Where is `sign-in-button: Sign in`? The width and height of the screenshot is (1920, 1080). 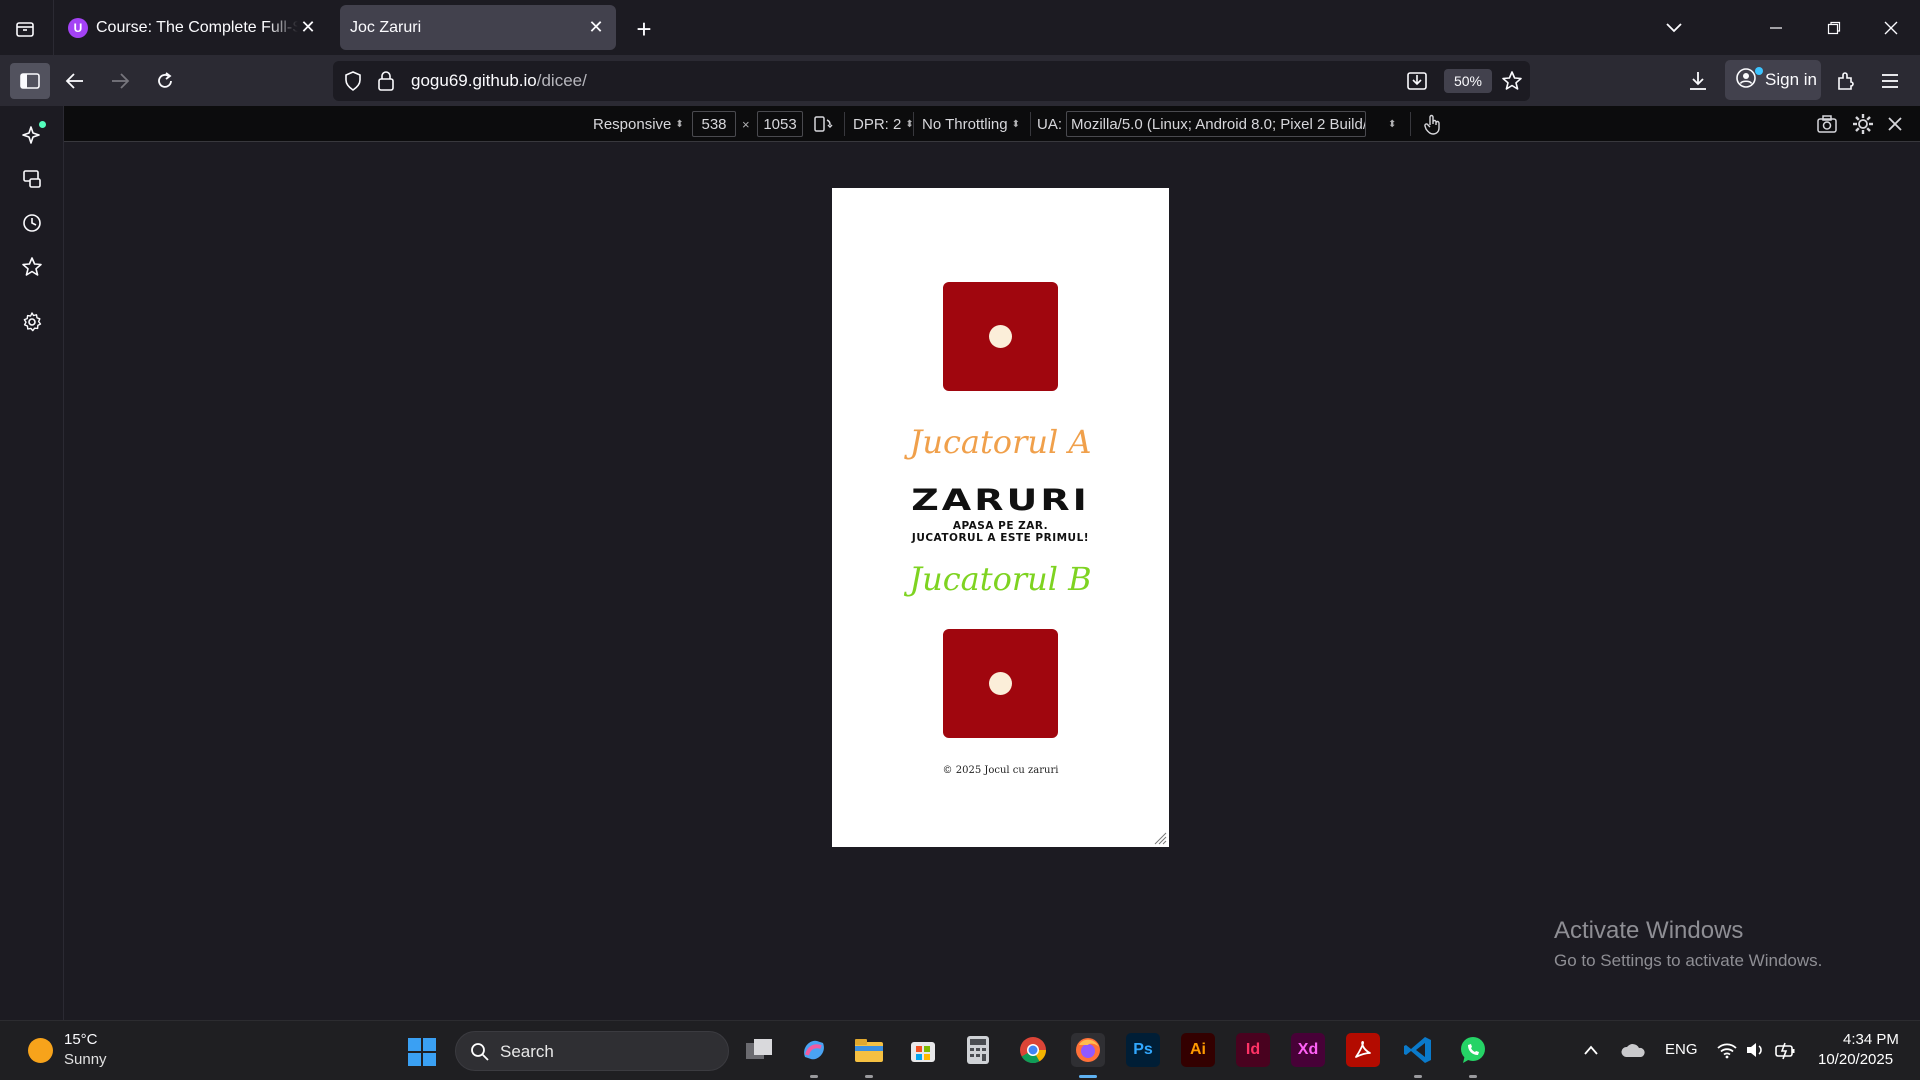
sign-in-button: Sign in is located at coordinates (1773, 80).